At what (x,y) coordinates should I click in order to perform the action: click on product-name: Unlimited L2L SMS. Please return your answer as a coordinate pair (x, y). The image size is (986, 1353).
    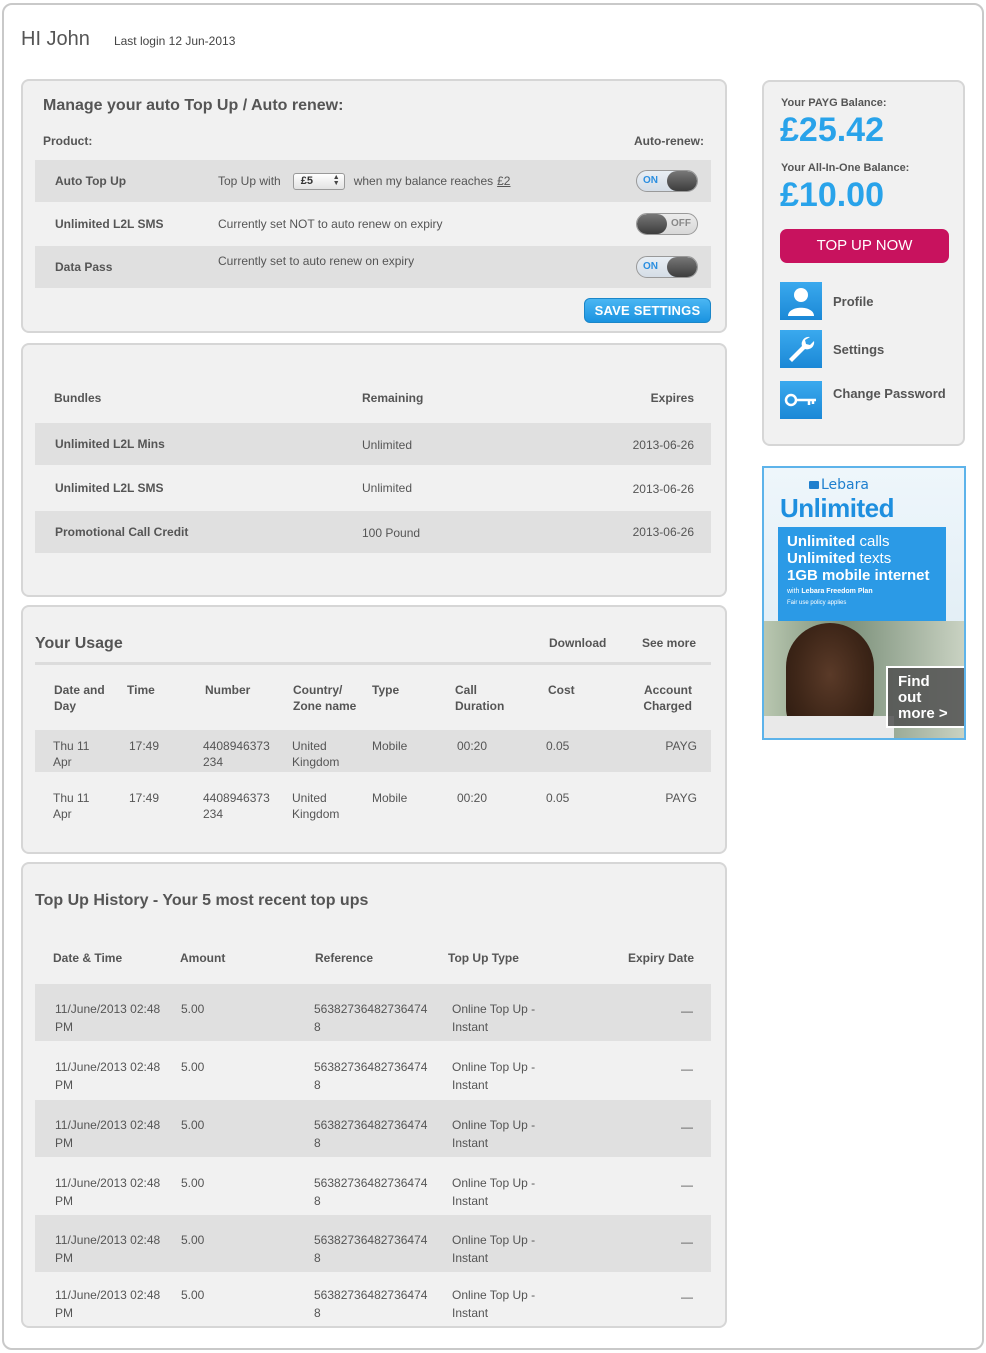
    Looking at the image, I should click on (109, 224).